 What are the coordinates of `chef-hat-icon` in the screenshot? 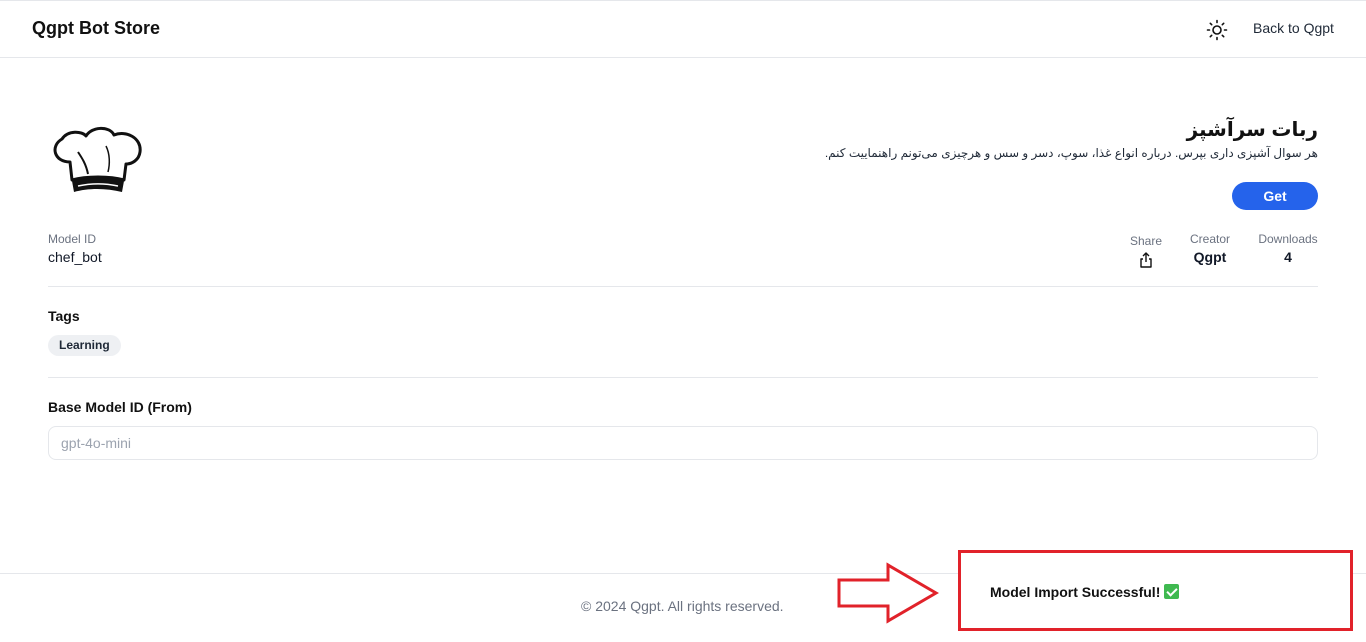 It's located at (96, 162).